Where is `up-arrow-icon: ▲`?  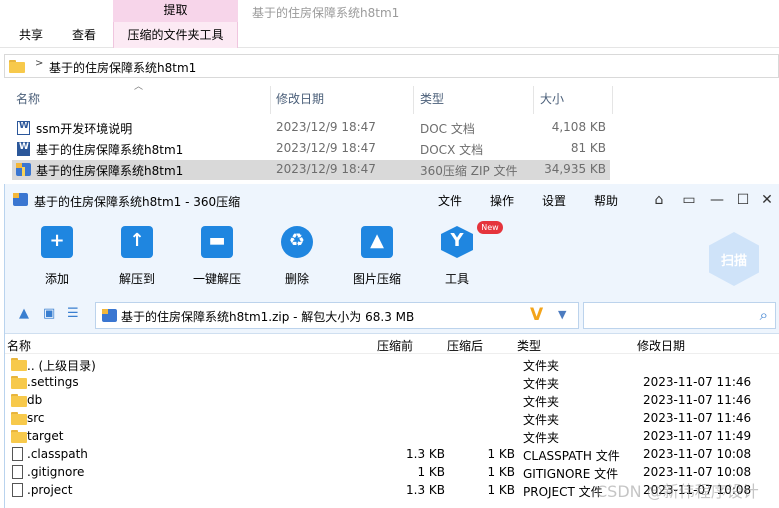 up-arrow-icon: ▲ is located at coordinates (24, 313).